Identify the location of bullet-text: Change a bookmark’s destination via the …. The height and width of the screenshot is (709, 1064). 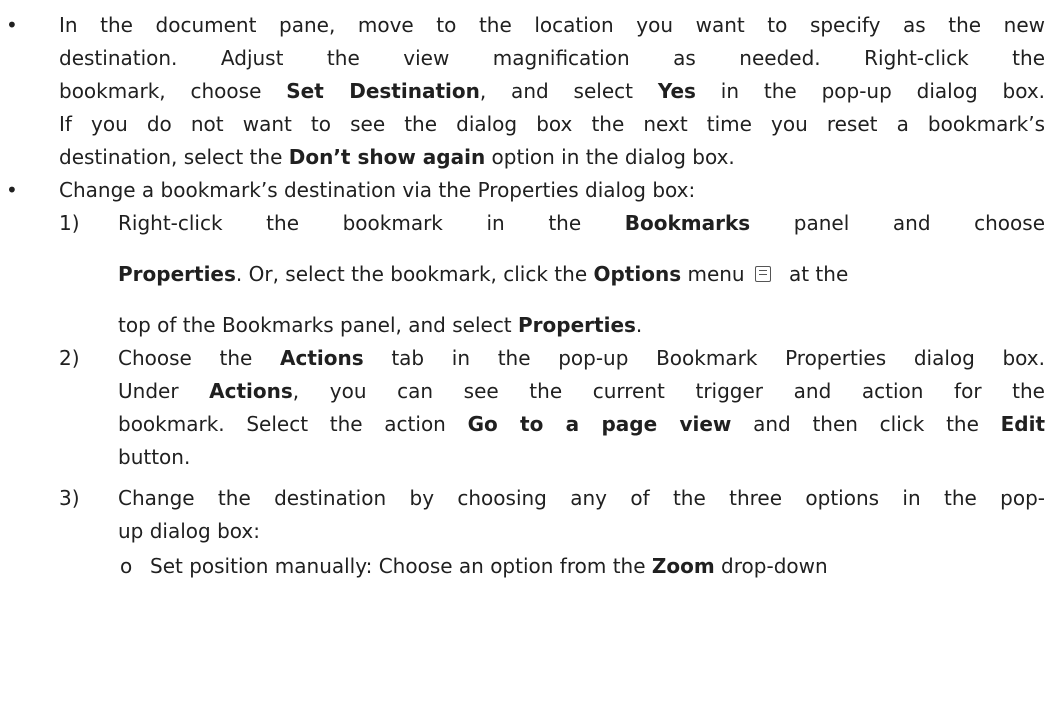
(377, 190).